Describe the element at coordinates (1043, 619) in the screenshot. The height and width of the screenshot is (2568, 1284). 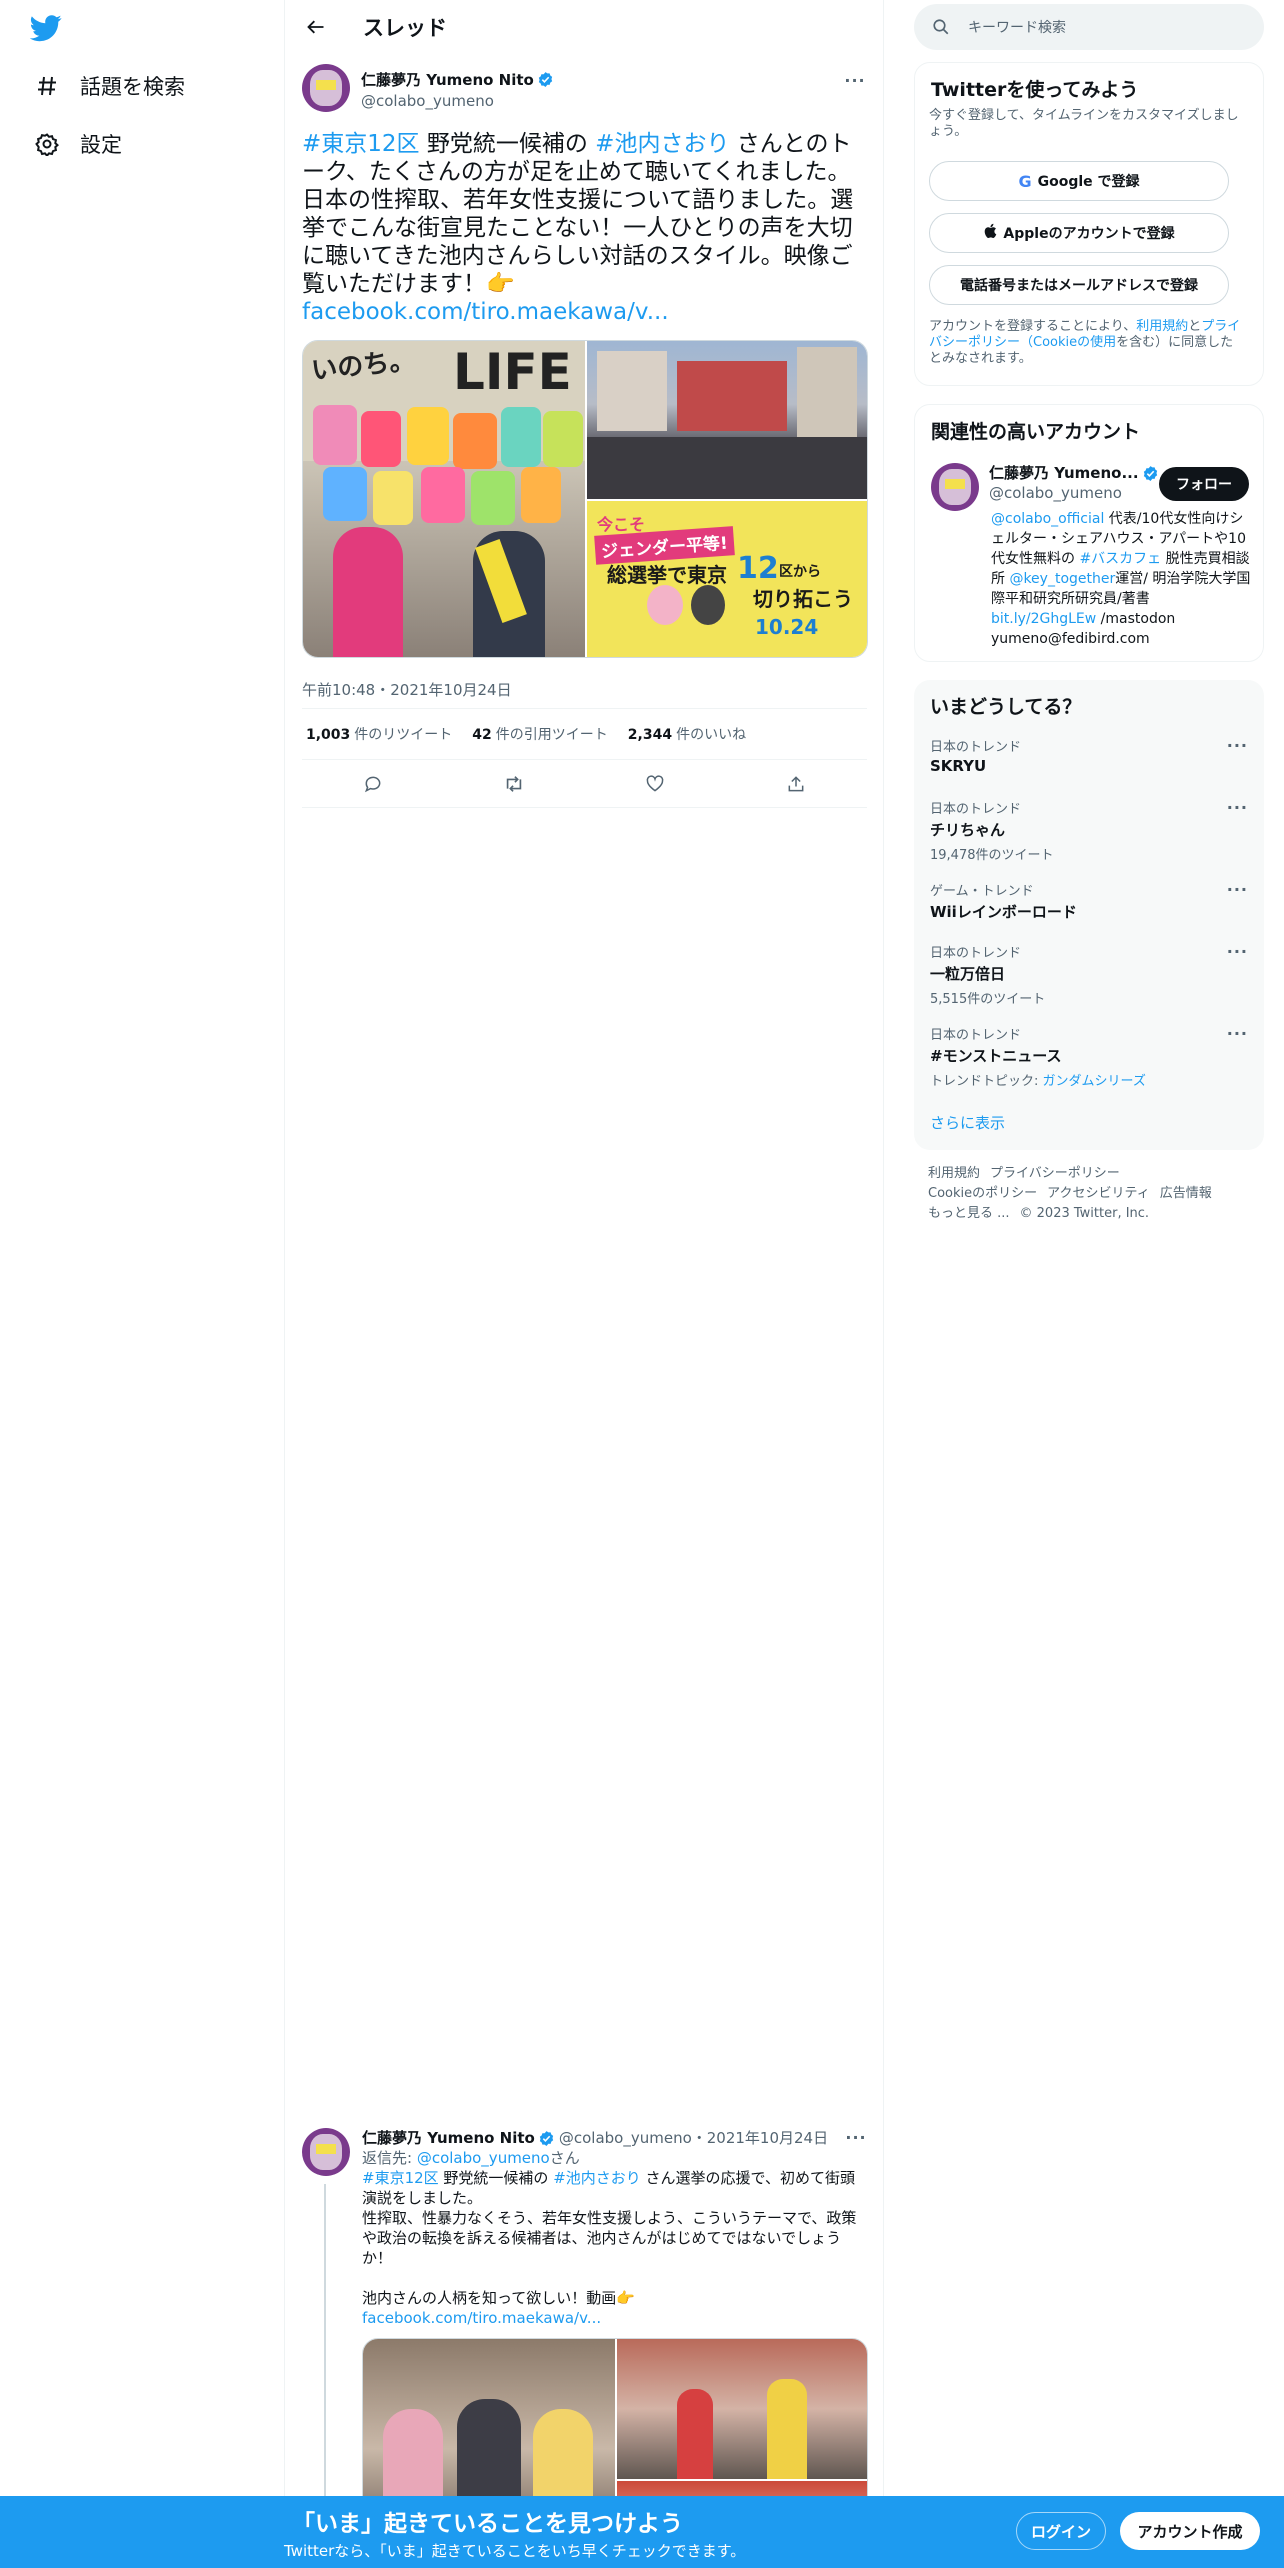
I see `bio-url-link: bit.ly/2GhgLEw` at that location.